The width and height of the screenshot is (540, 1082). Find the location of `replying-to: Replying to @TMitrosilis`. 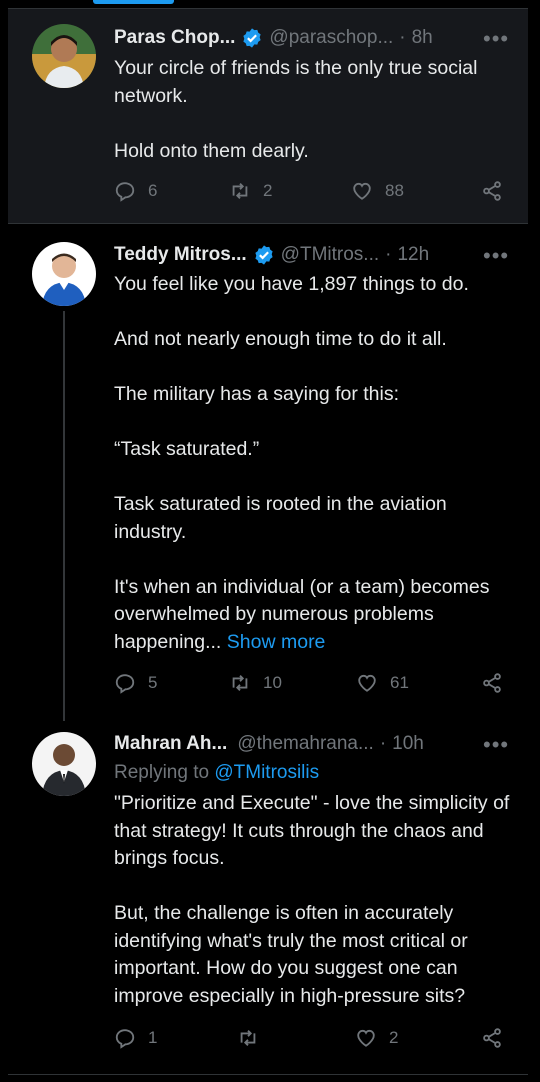

replying-to: Replying to @TMitrosilis is located at coordinates (216, 773).